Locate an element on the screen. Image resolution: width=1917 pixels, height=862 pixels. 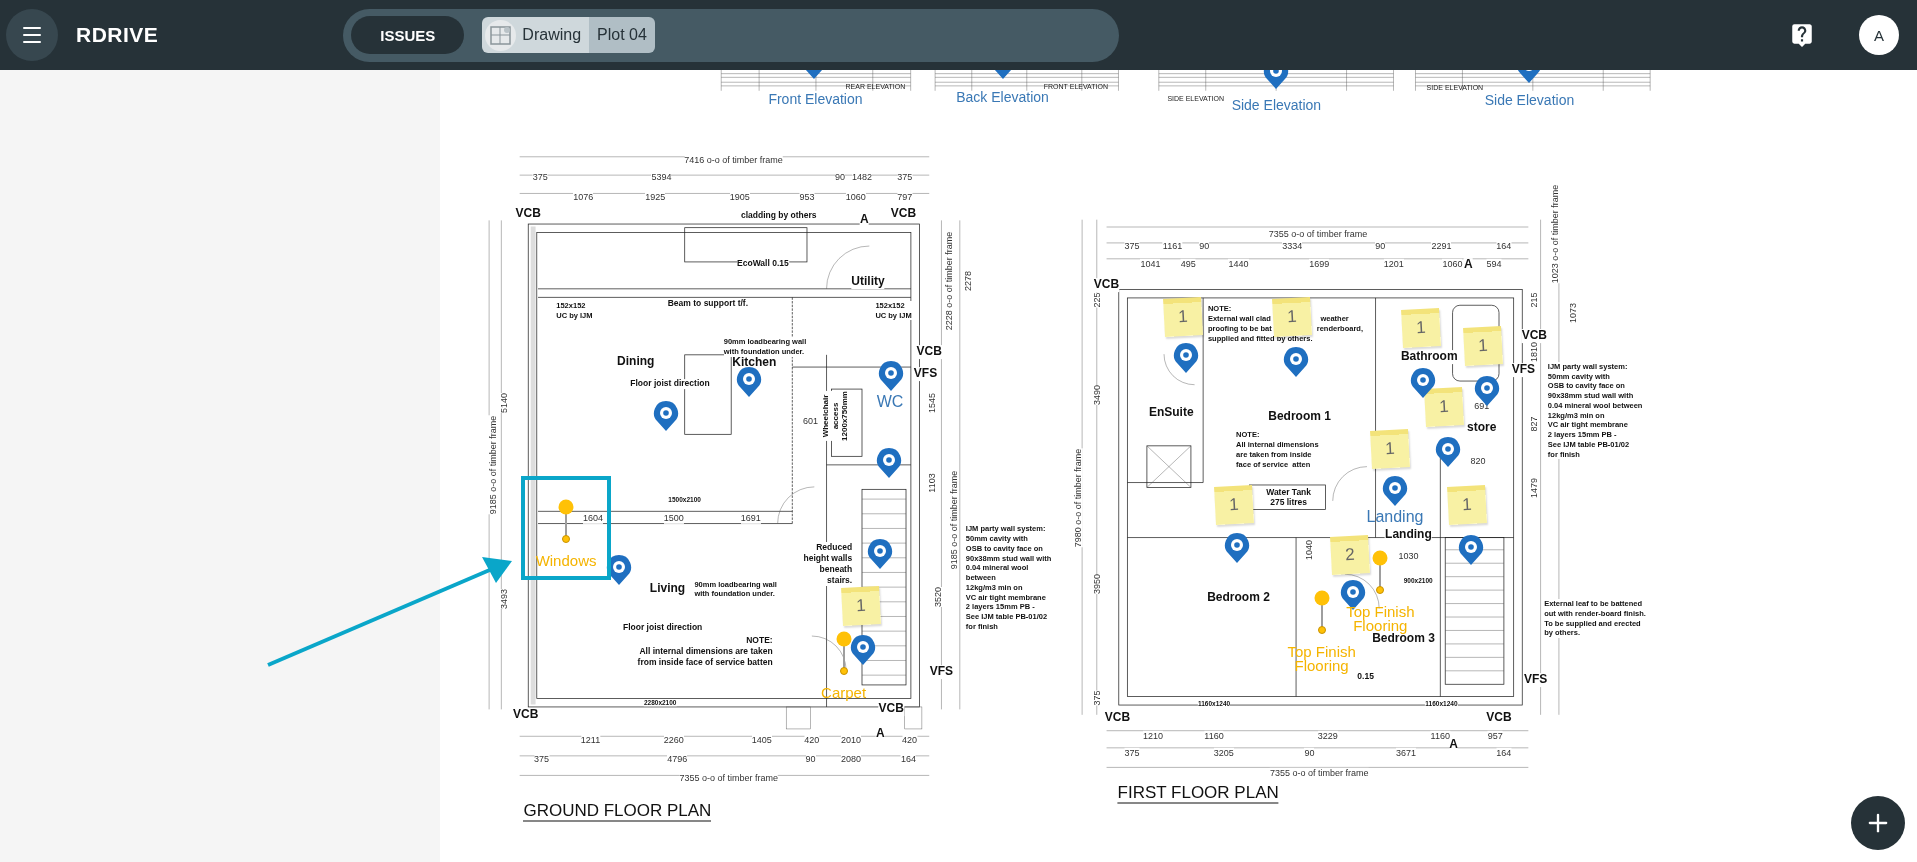
dimension-label: 1810 is located at coordinates (1534, 352).